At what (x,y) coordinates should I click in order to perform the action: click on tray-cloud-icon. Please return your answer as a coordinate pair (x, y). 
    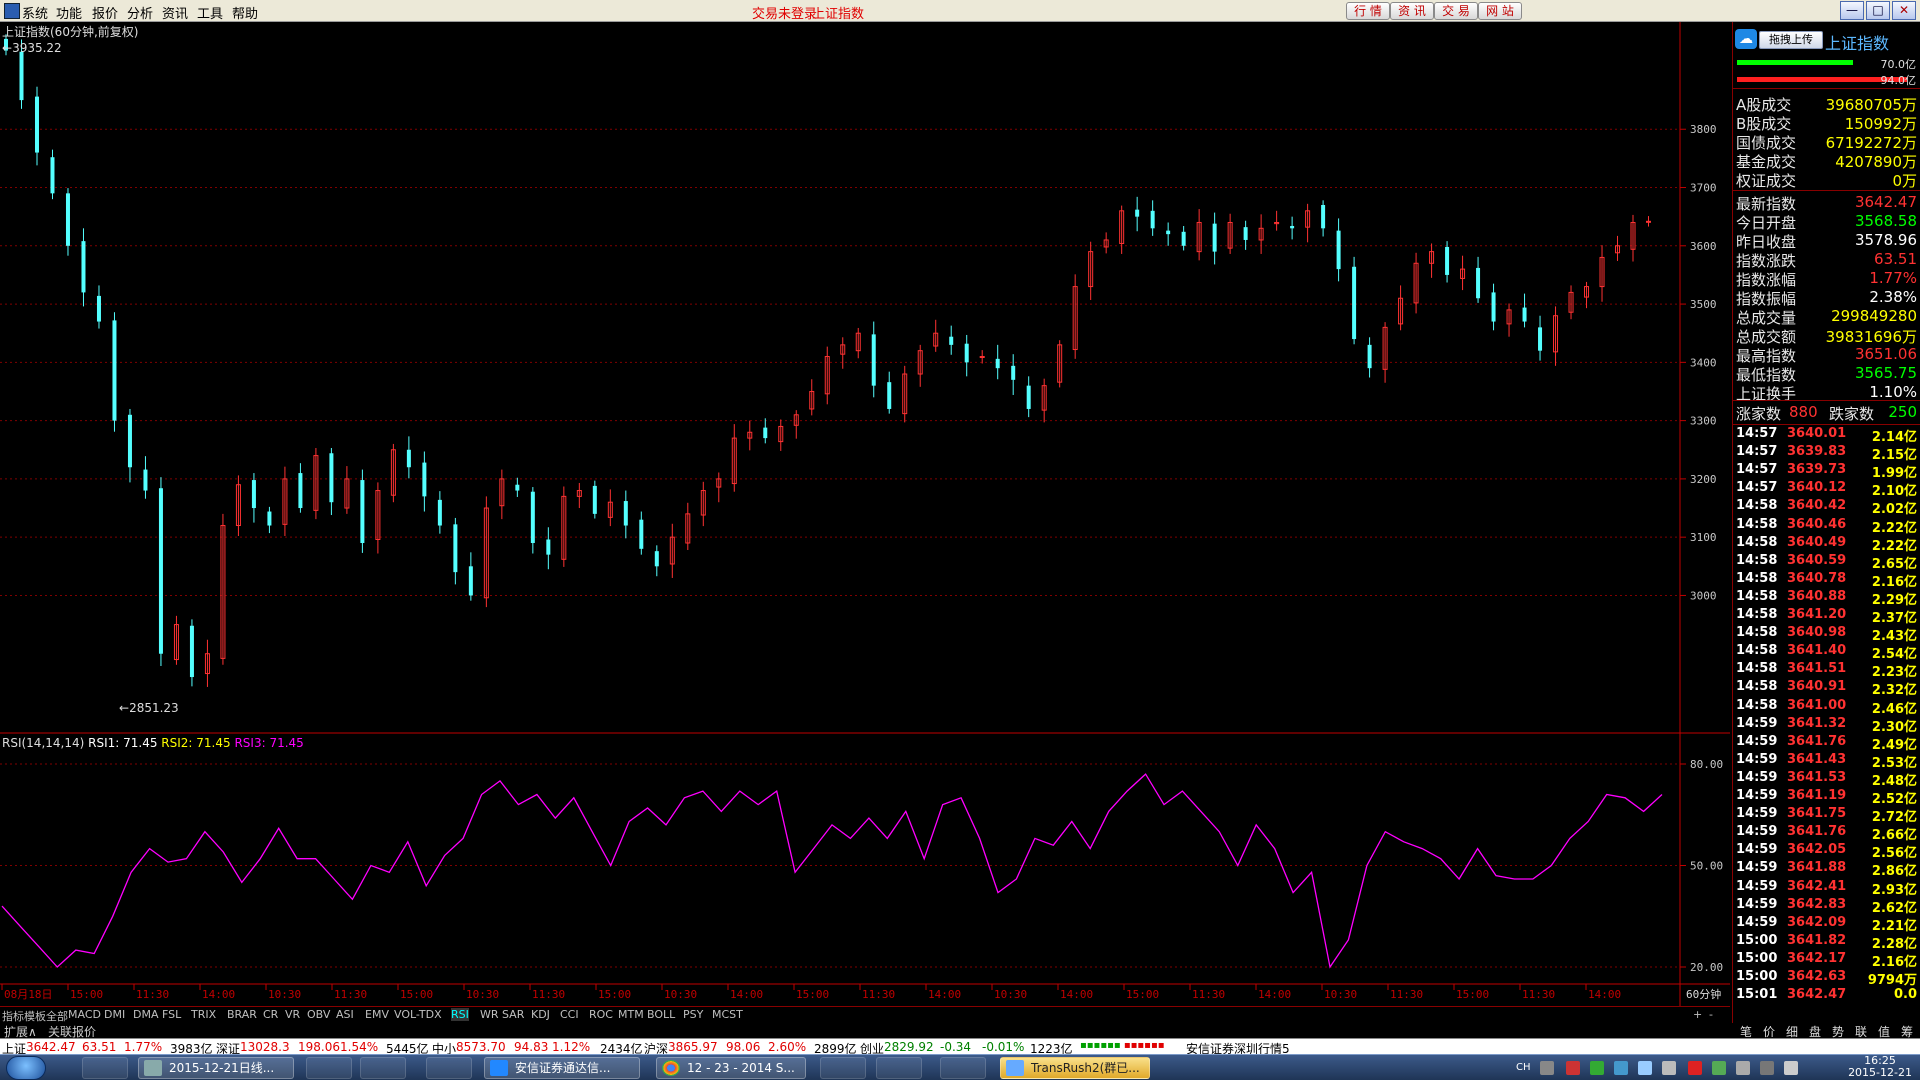
    Looking at the image, I should click on (1621, 1068).